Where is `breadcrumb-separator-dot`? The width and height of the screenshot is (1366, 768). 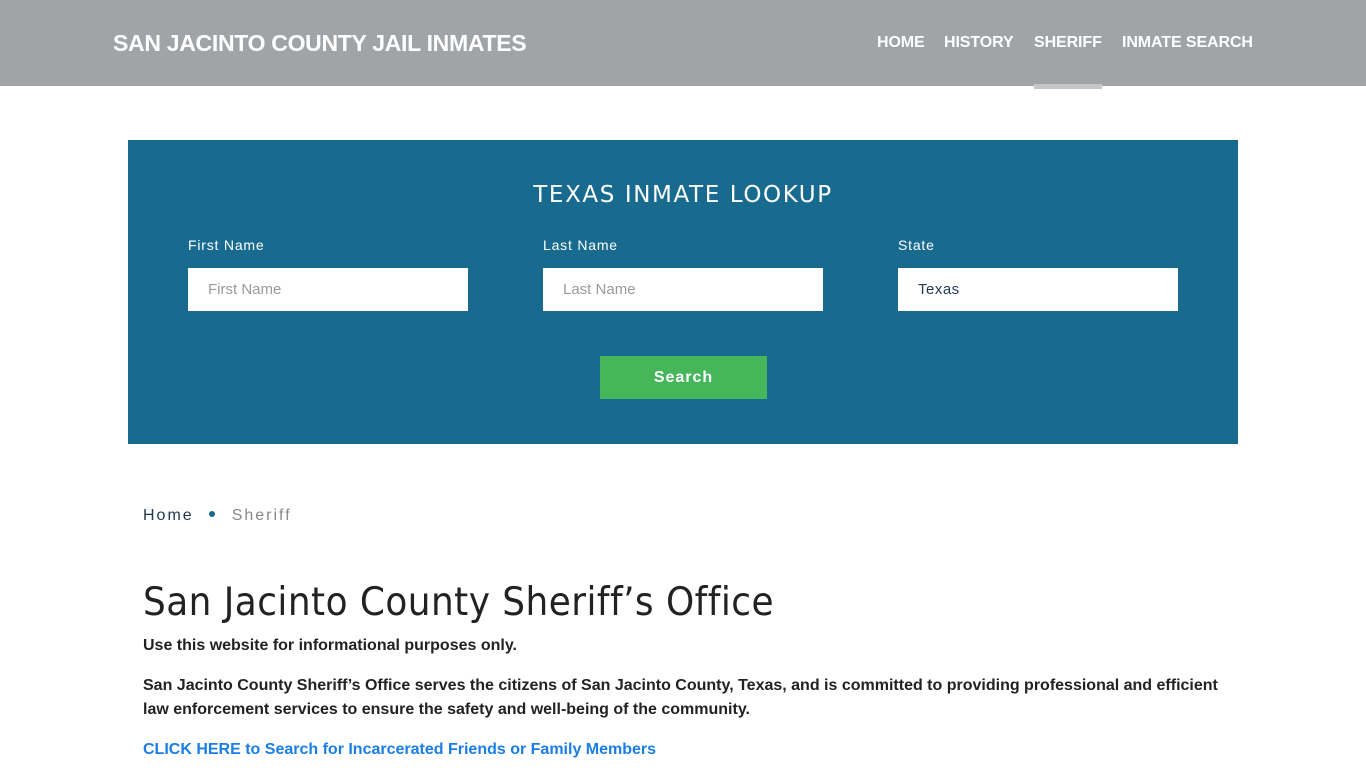 breadcrumb-separator-dot is located at coordinates (211, 514).